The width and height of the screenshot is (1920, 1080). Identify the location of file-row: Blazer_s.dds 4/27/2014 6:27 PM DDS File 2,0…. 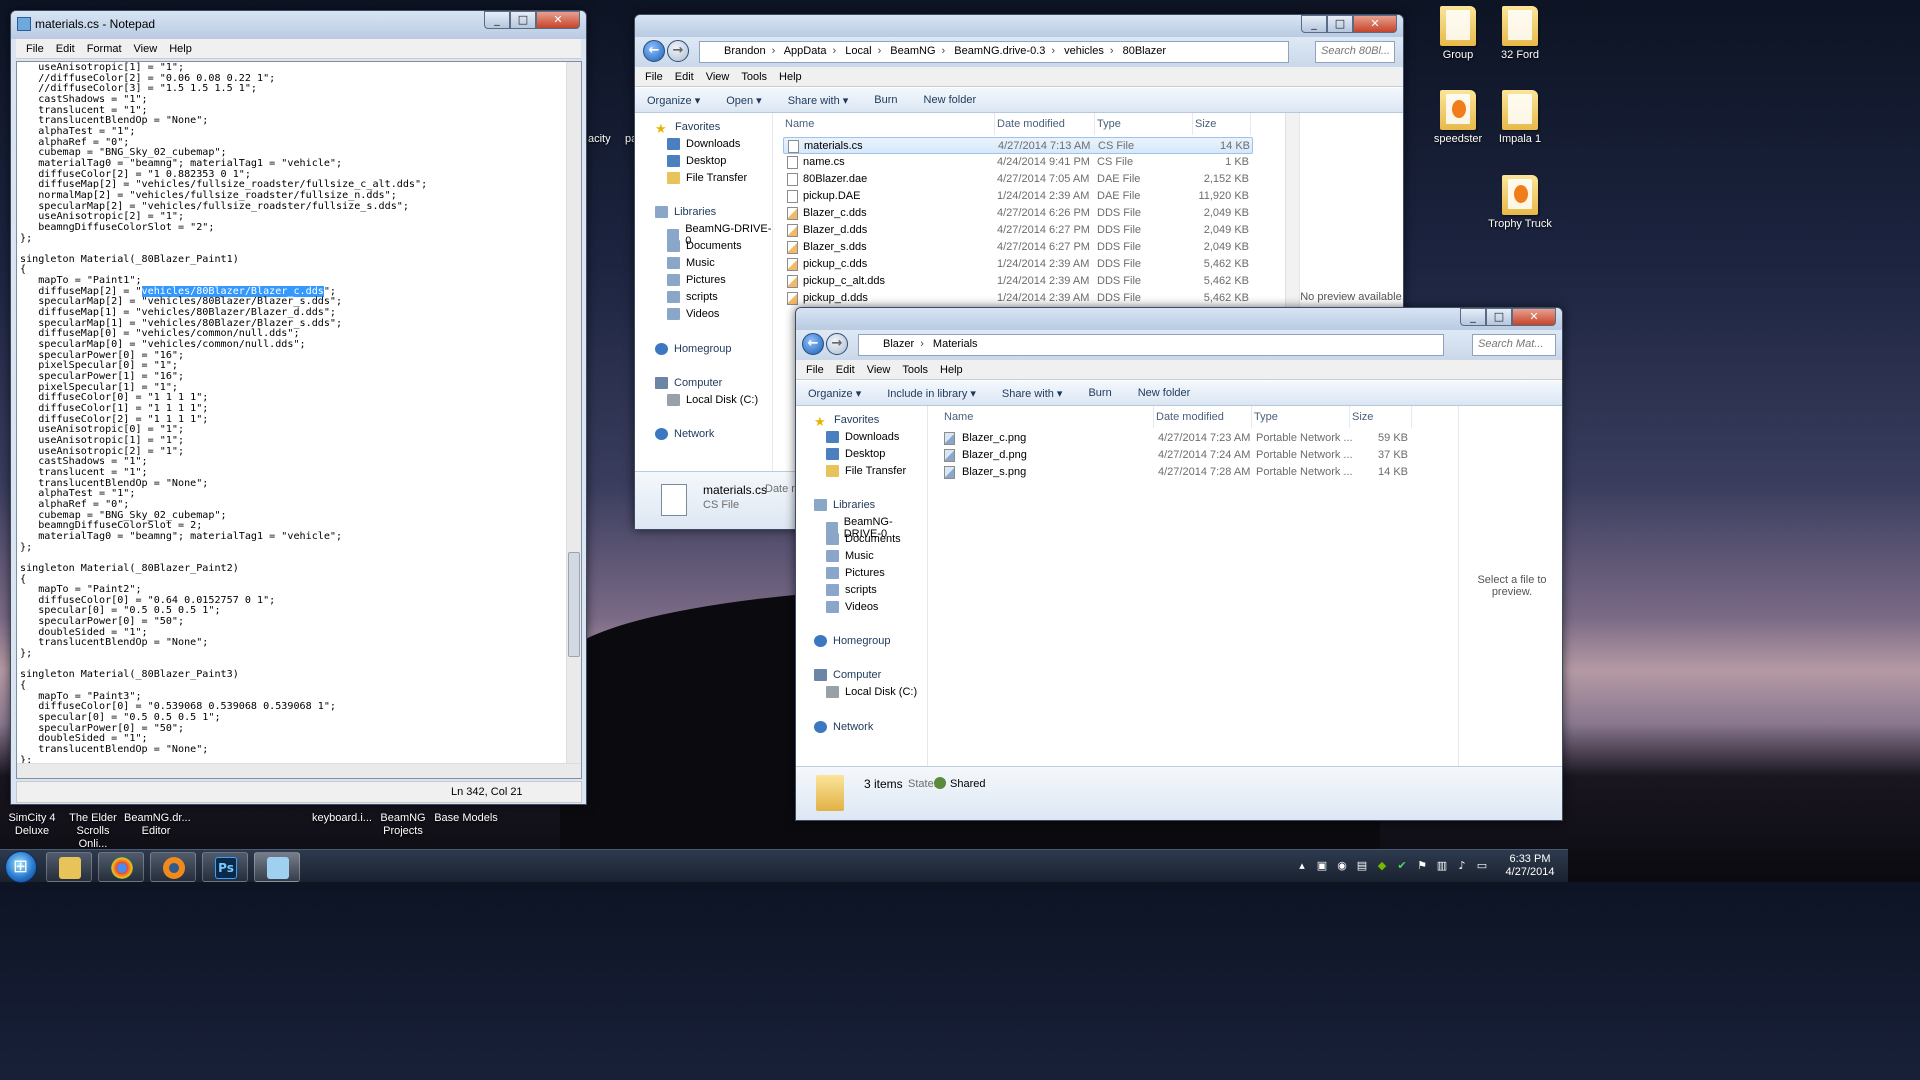
(1018, 247).